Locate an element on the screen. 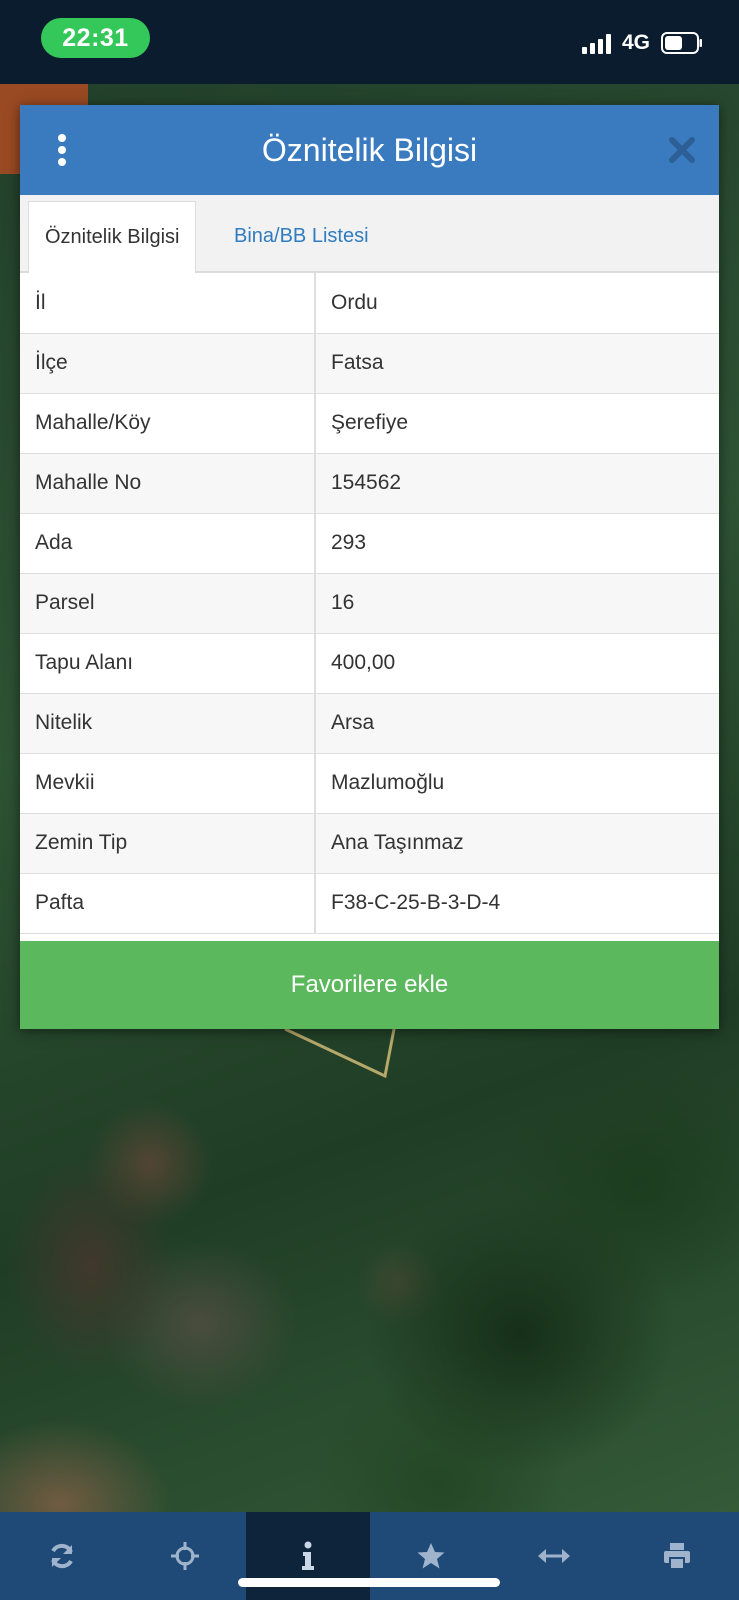 The height and width of the screenshot is (1600, 739). attribute-row: İlçe Fatsa is located at coordinates (369, 363).